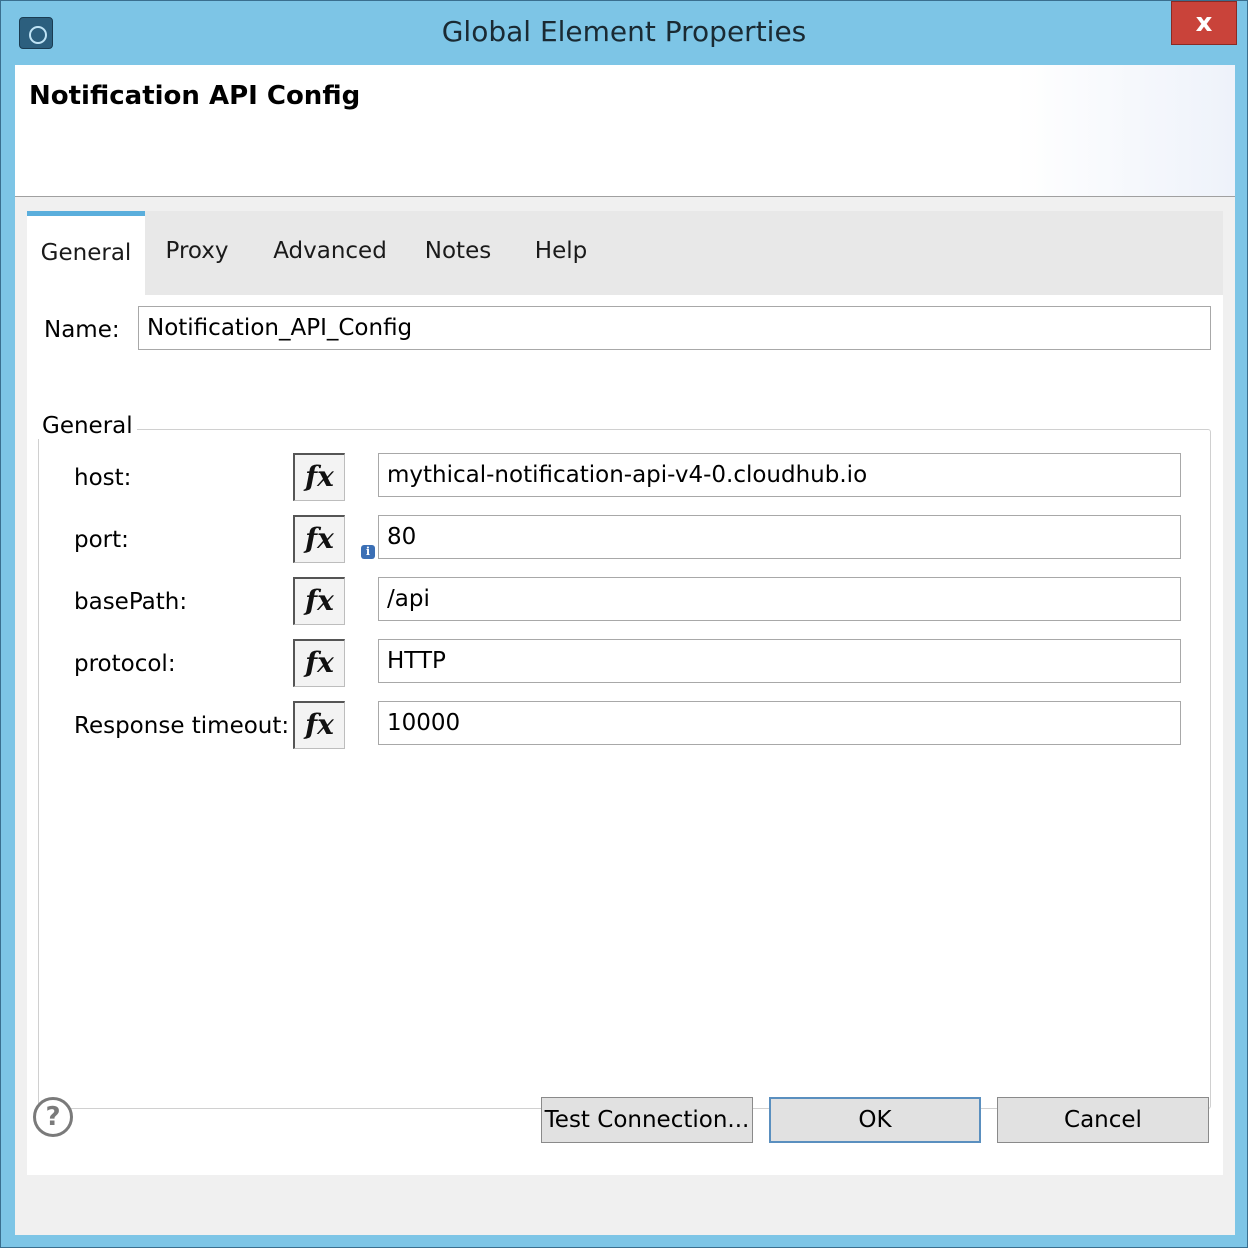  I want to click on name-input: Notification_API_Config, so click(674, 328).